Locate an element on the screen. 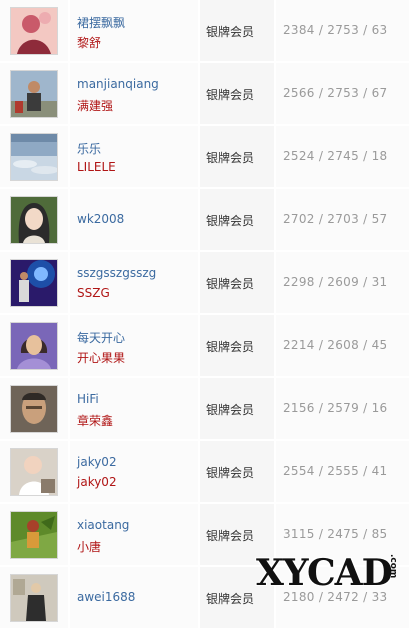 This screenshot has width=409, height=631. stats-cell: 2702 / 2703 / 57 is located at coordinates (342, 219).